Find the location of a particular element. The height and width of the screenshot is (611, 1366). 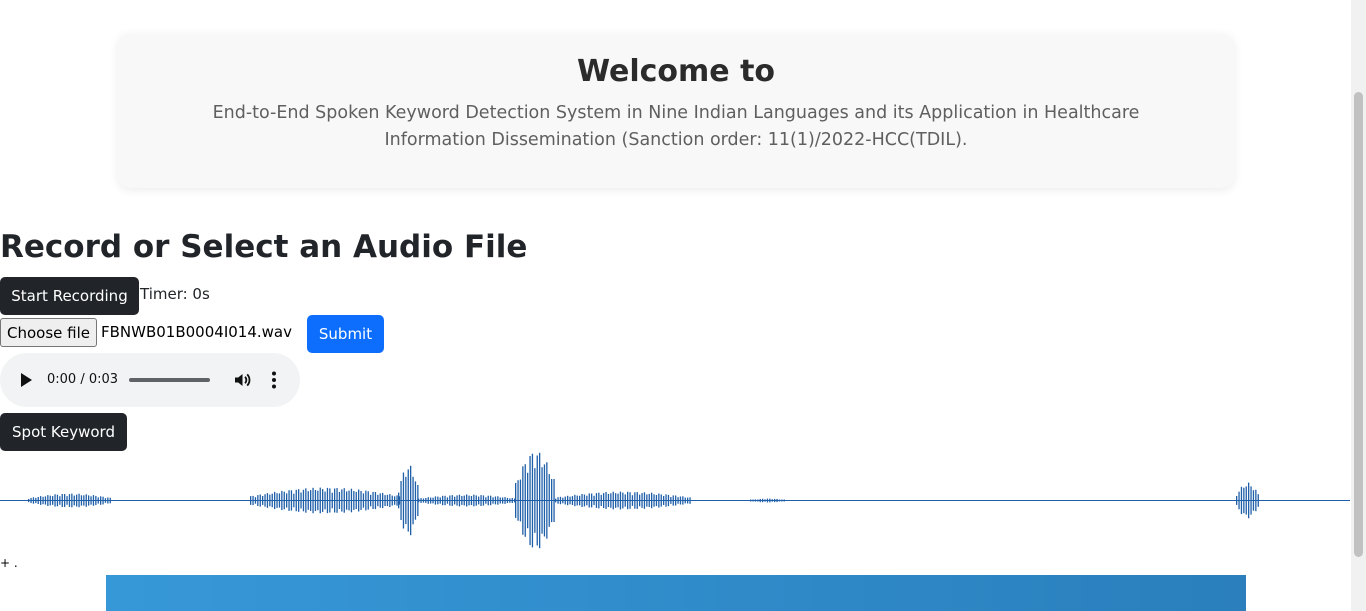

start-recording-button: Start Recording is located at coordinates (69, 296).